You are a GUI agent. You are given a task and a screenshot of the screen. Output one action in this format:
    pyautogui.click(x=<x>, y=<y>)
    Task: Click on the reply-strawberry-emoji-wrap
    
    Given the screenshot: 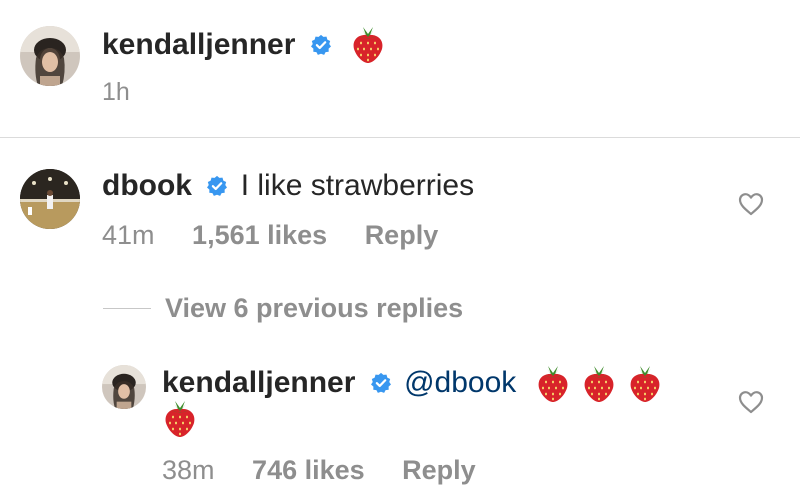 What is the action you would take?
    pyautogui.click(x=180, y=419)
    